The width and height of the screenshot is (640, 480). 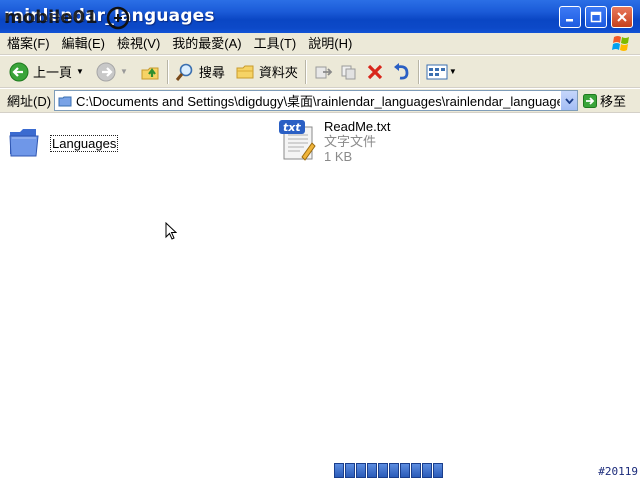 I want to click on views-icon, so click(x=437, y=71).